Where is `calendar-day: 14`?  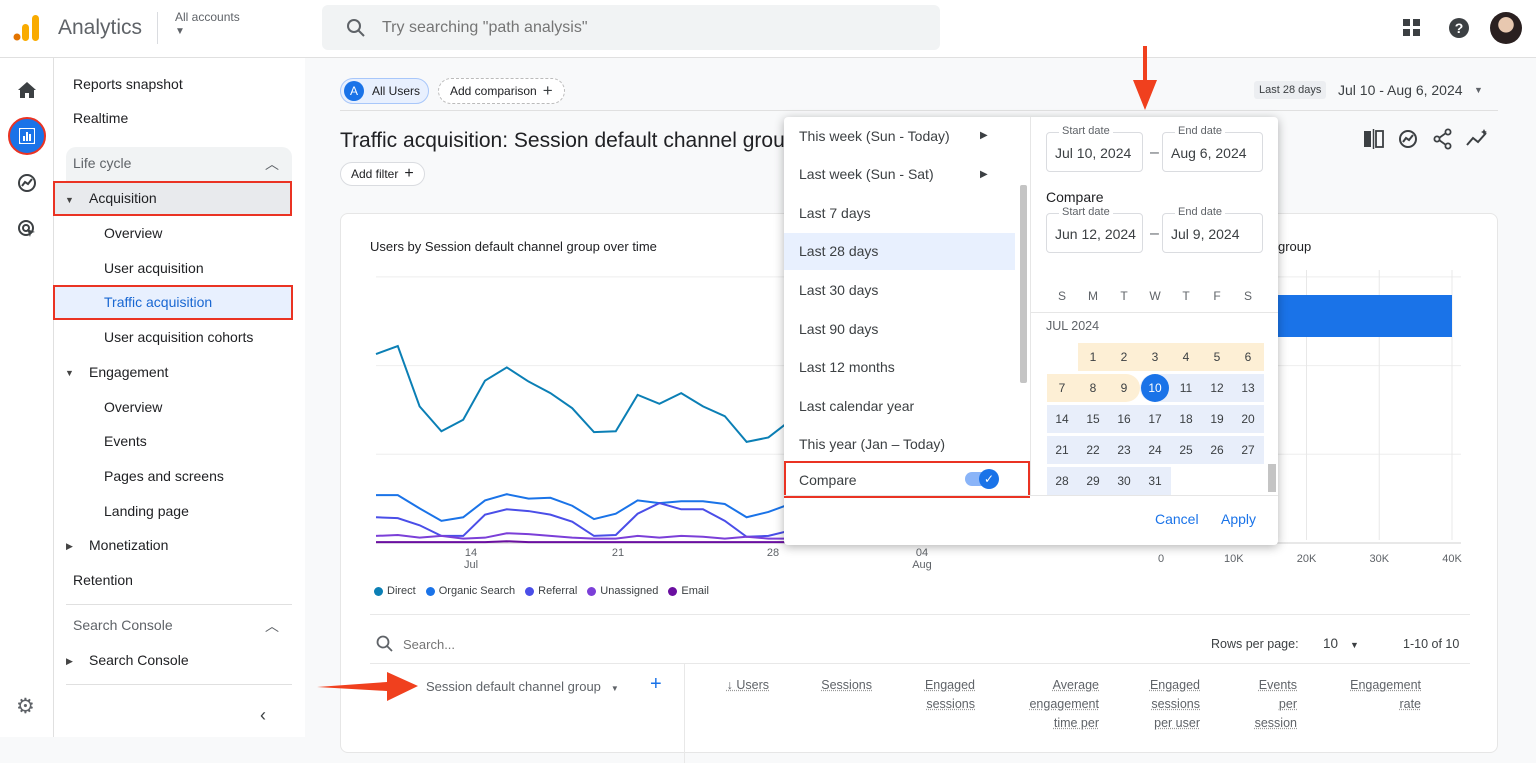 calendar-day: 14 is located at coordinates (1062, 419).